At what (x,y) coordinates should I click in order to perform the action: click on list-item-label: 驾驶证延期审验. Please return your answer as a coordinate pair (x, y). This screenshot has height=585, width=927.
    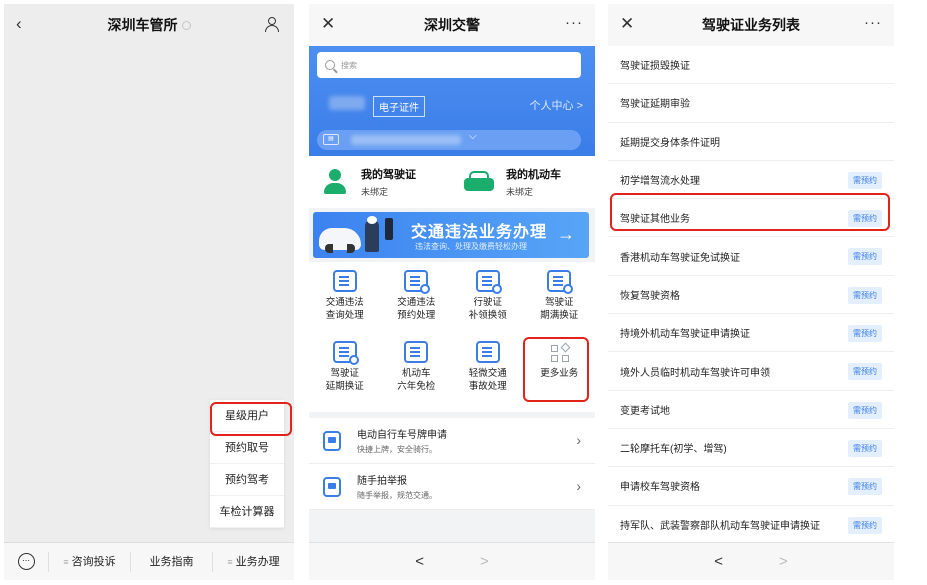
    Looking at the image, I should click on (655, 105).